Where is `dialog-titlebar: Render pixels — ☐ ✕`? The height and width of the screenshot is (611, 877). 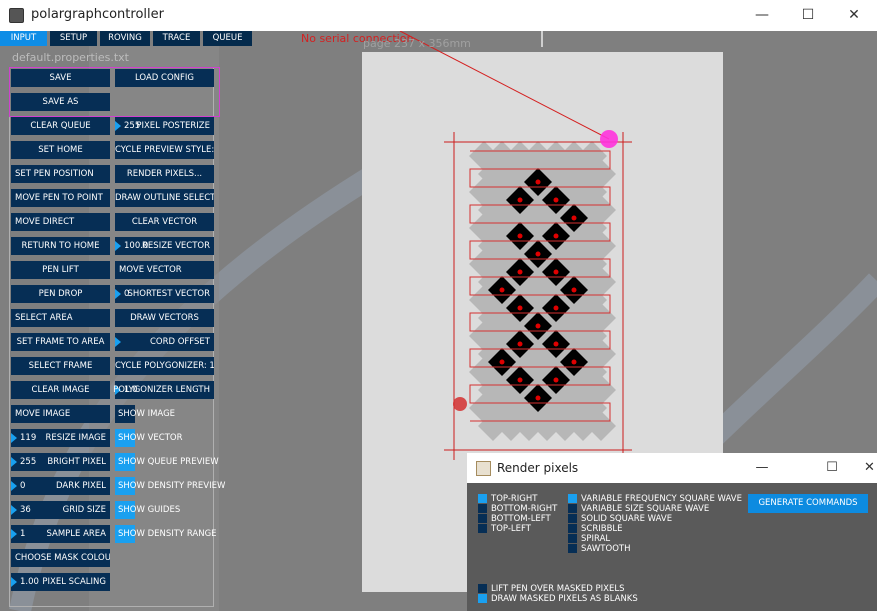 dialog-titlebar: Render pixels — ☐ ✕ is located at coordinates (672, 468).